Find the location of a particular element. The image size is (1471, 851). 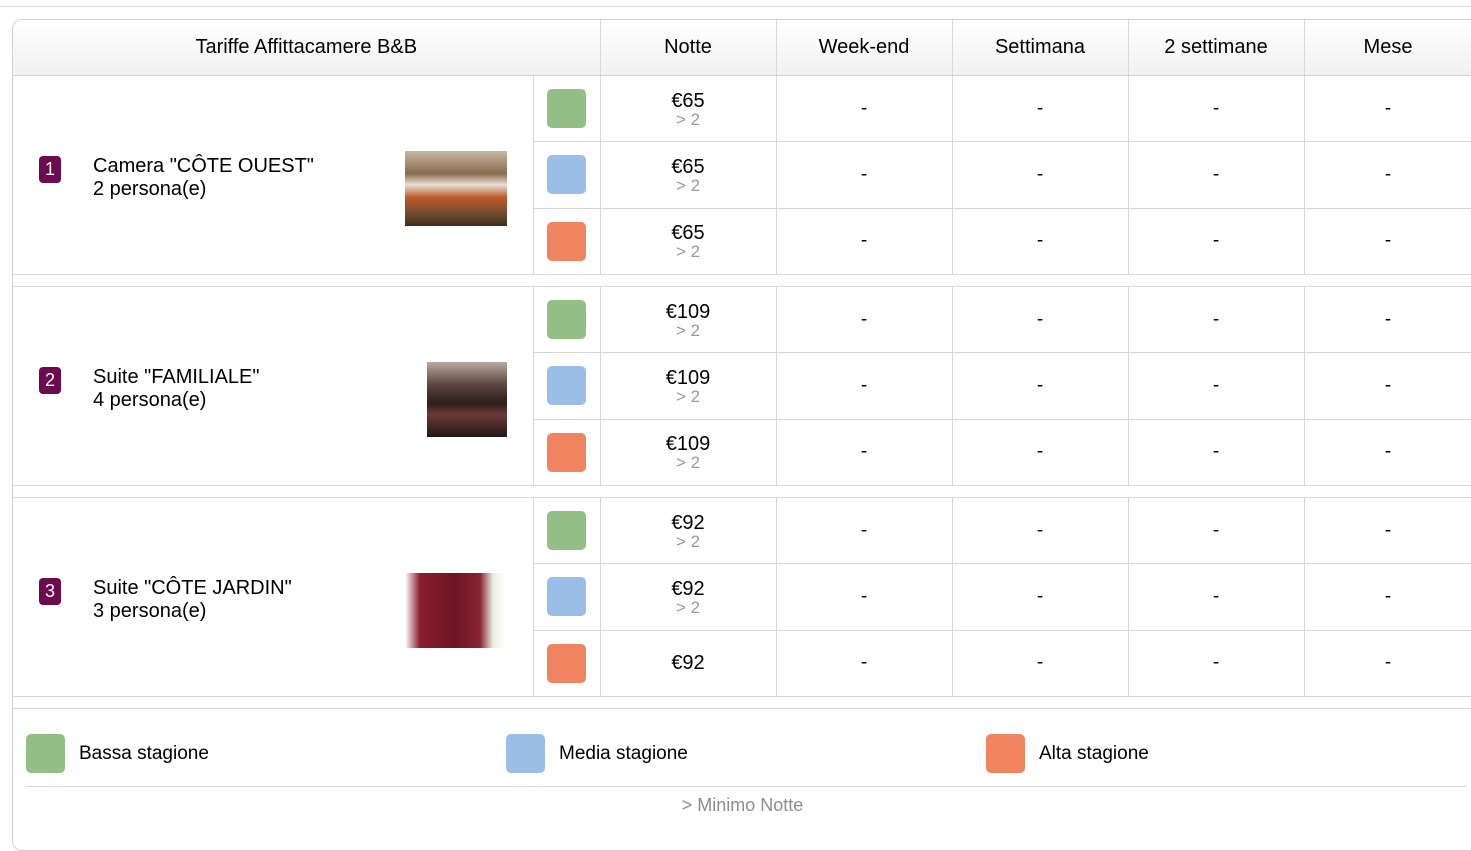

min-nights-footnote: > Minimo Notte is located at coordinates (742, 805).